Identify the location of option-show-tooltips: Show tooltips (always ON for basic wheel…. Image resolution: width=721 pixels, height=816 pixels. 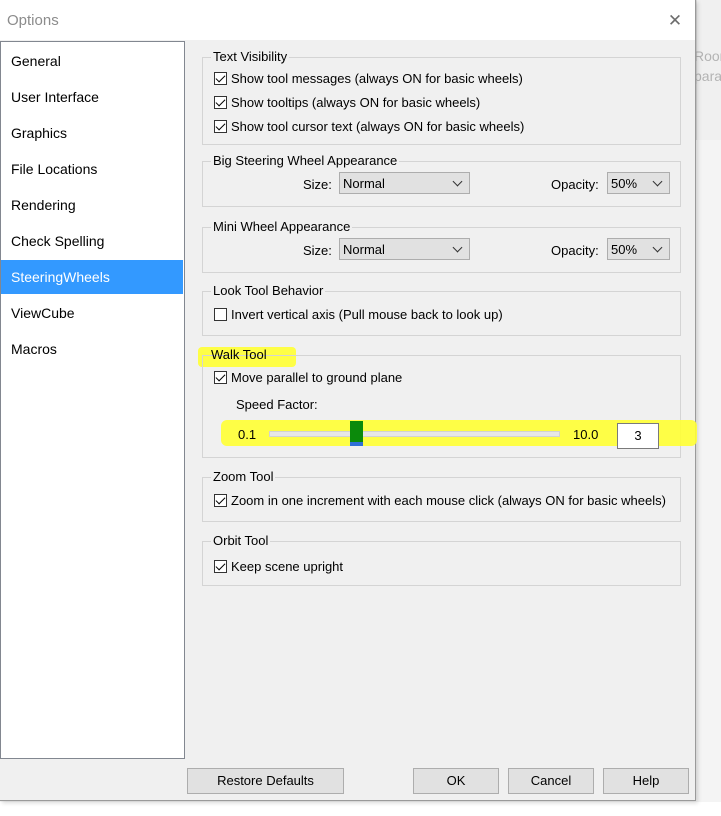
(347, 102).